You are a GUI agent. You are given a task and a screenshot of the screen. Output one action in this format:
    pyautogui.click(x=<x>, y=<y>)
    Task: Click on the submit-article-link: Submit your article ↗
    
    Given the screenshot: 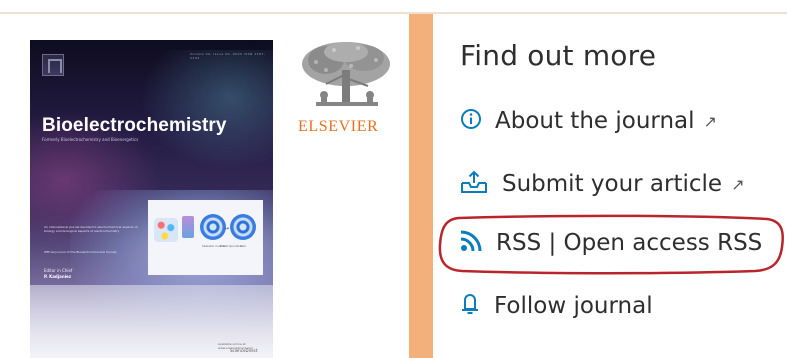 What is the action you would take?
    pyautogui.click(x=601, y=184)
    